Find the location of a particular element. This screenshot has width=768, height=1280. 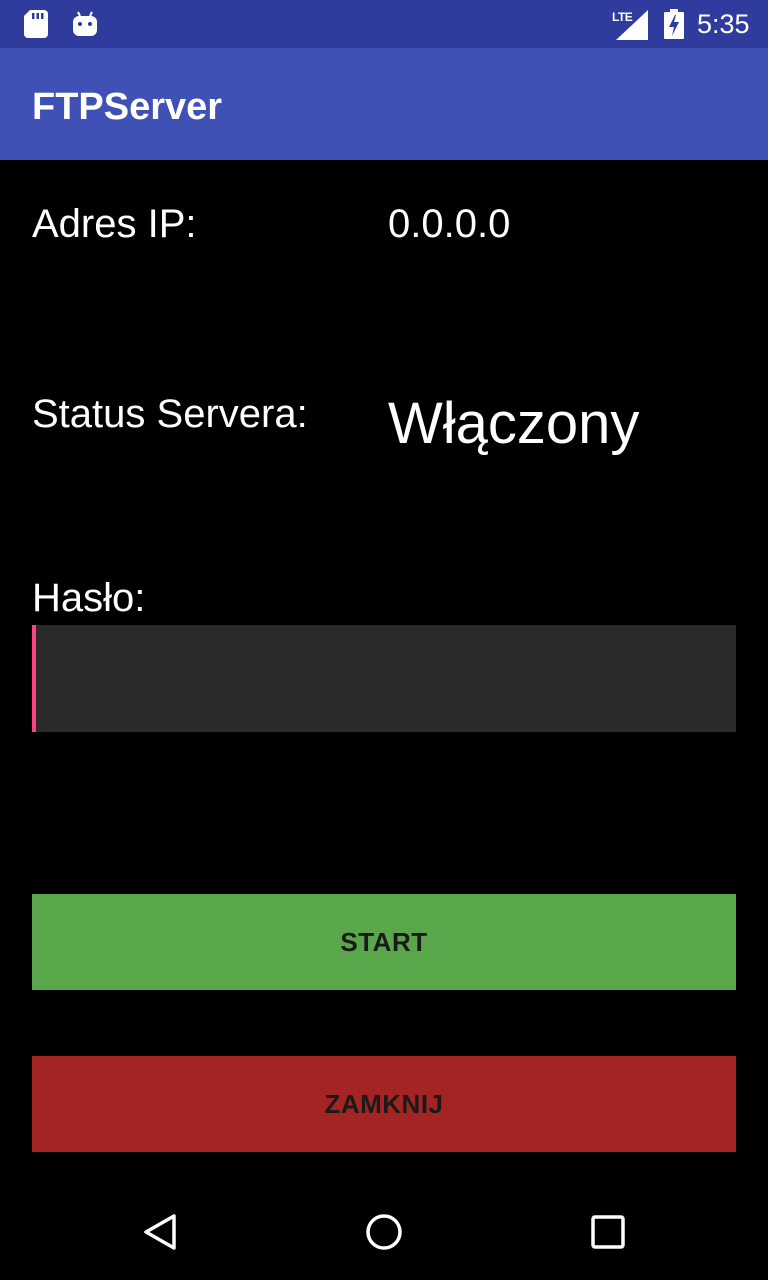

password-label: Hasło: is located at coordinates (89, 598).